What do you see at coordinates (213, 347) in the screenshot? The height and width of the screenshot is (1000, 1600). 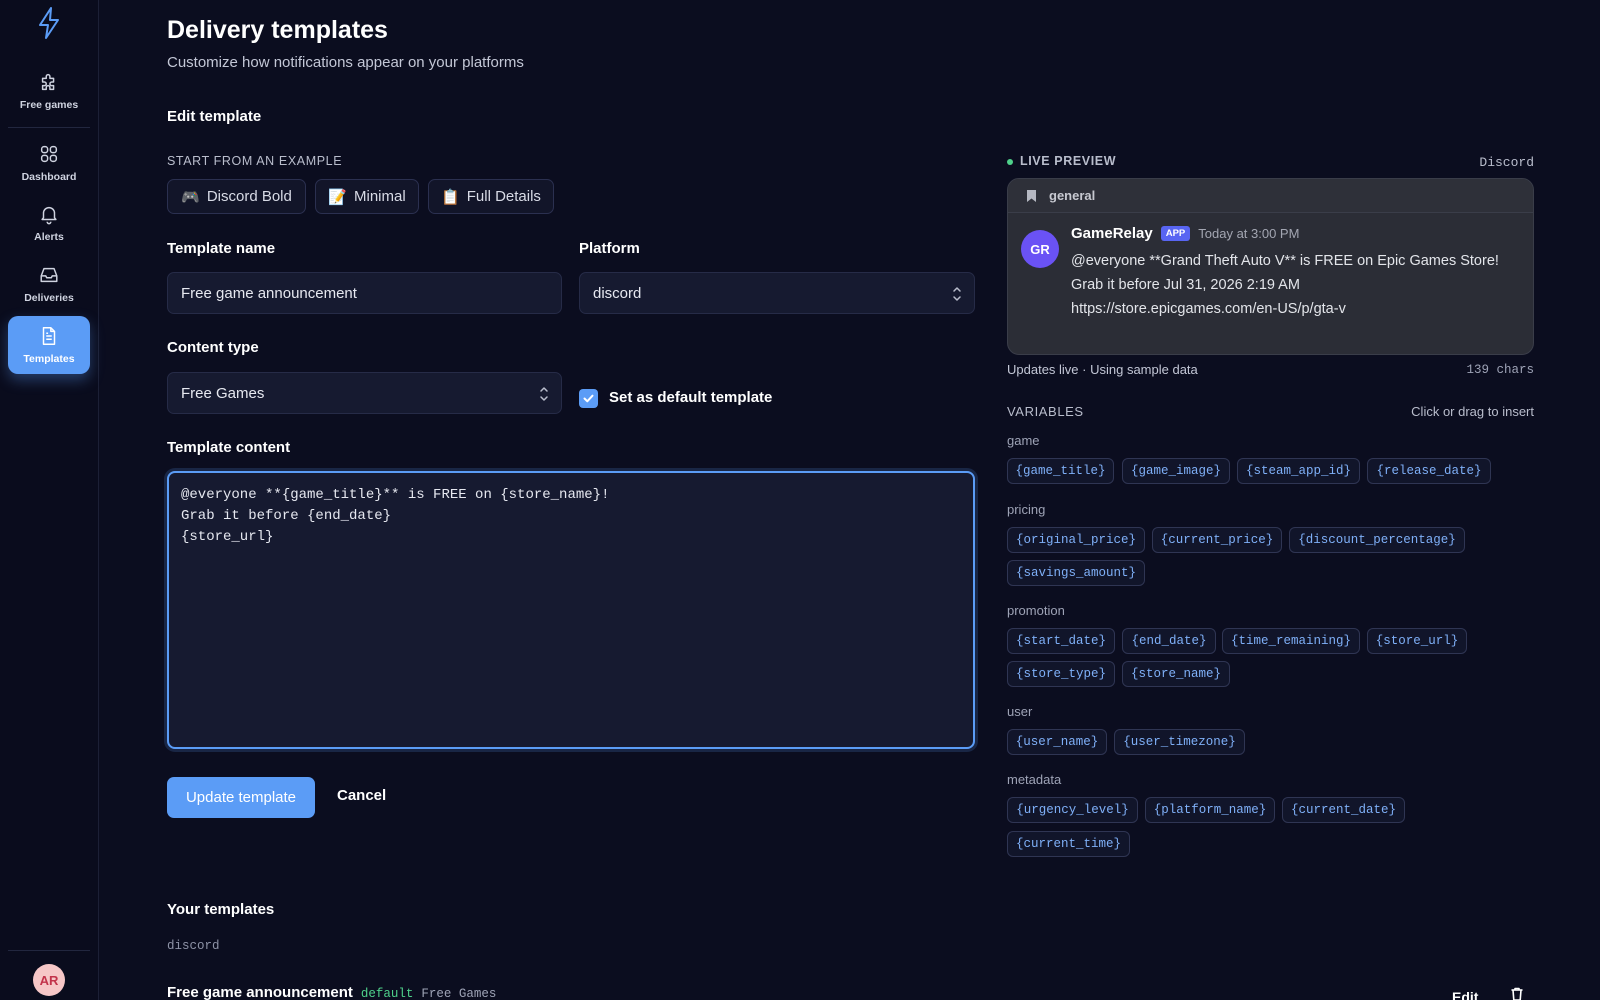 I see `content-type-label: Content type` at bounding box center [213, 347].